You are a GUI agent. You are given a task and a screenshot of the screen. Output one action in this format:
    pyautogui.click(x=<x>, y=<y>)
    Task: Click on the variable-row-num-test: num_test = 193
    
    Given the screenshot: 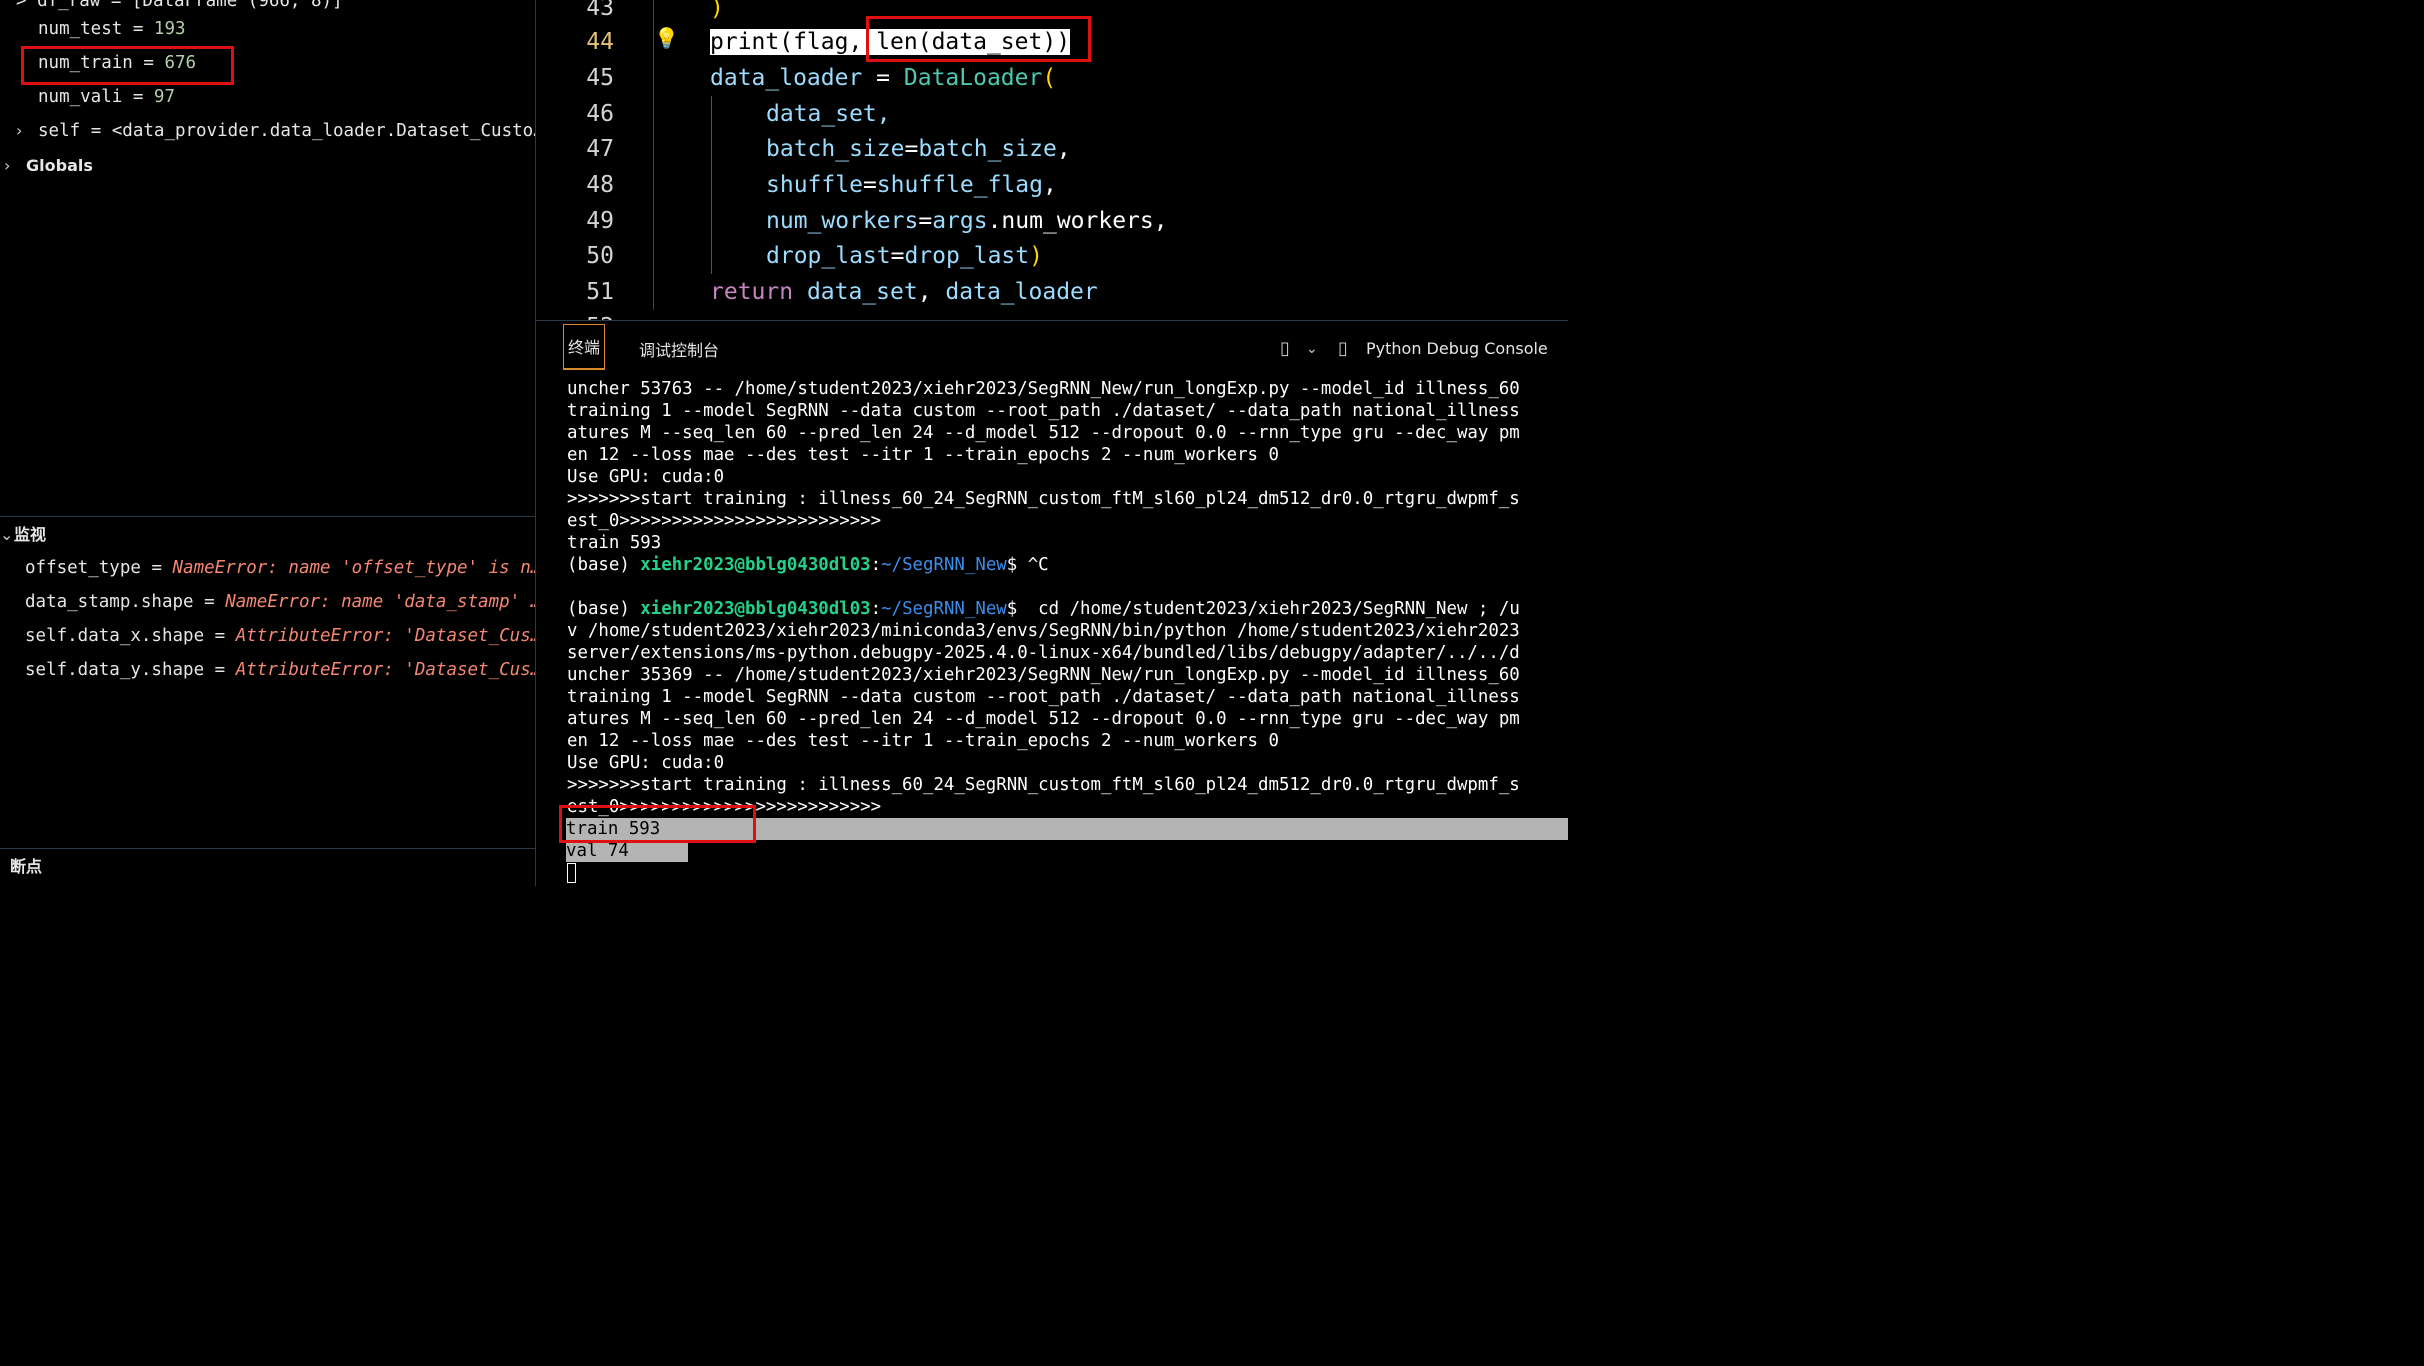 What is the action you would take?
    pyautogui.click(x=286, y=29)
    